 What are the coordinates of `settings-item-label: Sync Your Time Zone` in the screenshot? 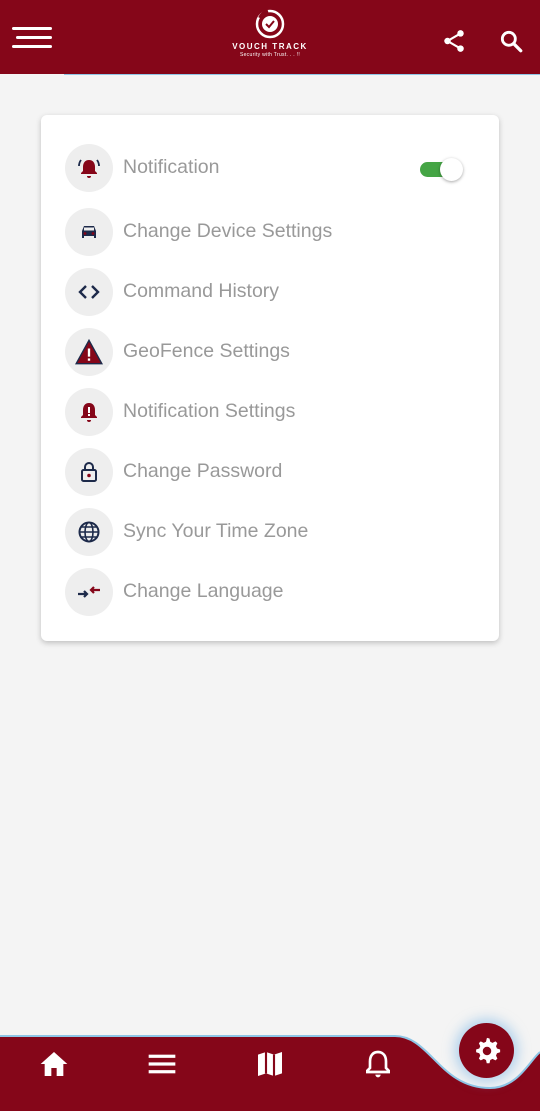 It's located at (216, 531).